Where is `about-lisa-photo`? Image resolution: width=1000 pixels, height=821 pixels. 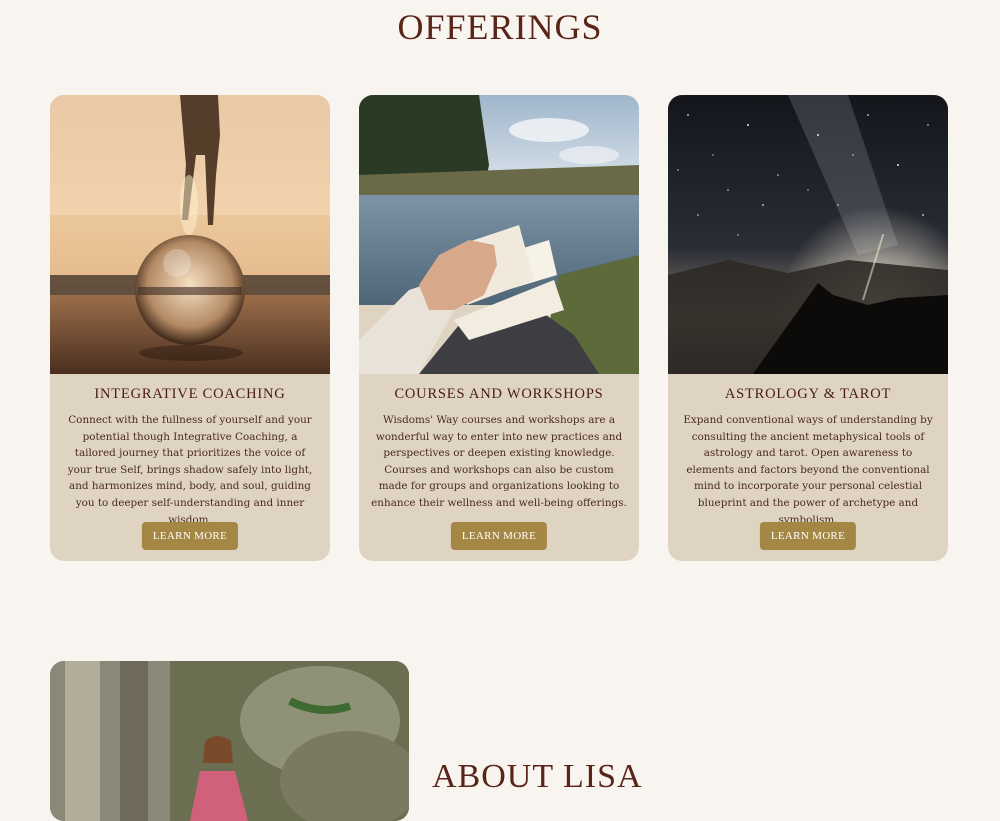
about-lisa-photo is located at coordinates (229, 741).